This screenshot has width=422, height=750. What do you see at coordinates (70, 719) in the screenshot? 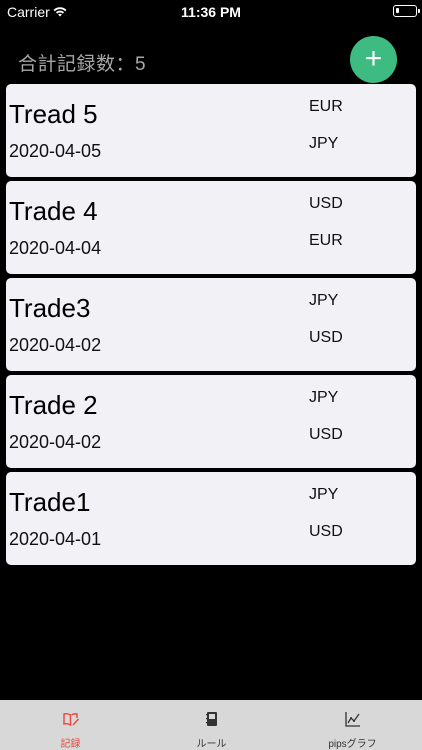
I see `record-book-icon` at bounding box center [70, 719].